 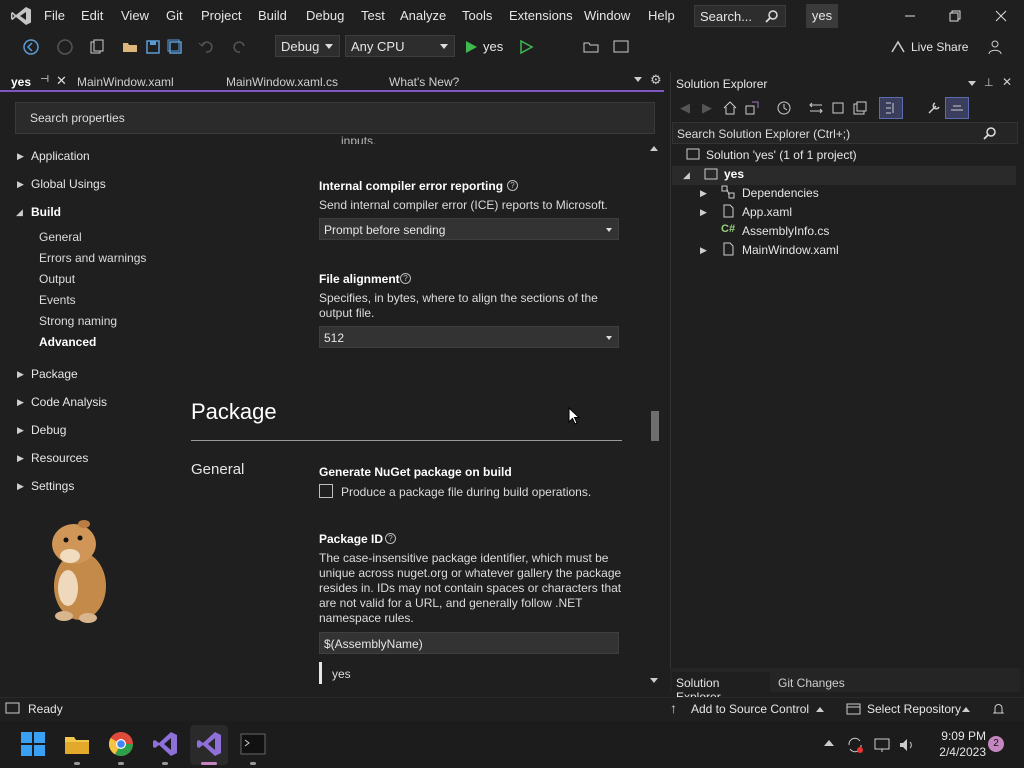 I want to click on select-repository-caret-icon, so click(x=966, y=709).